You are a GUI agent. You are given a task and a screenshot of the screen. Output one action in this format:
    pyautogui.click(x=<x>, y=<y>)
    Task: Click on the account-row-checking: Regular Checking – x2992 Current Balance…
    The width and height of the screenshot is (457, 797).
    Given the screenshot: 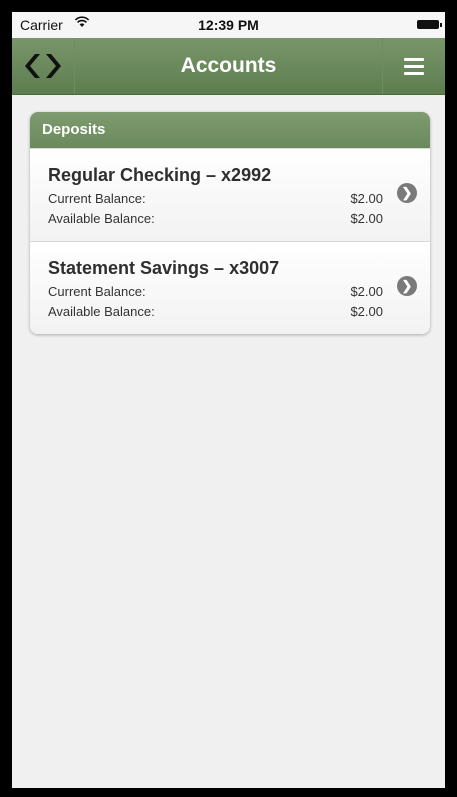 What is the action you would take?
    pyautogui.click(x=230, y=194)
    